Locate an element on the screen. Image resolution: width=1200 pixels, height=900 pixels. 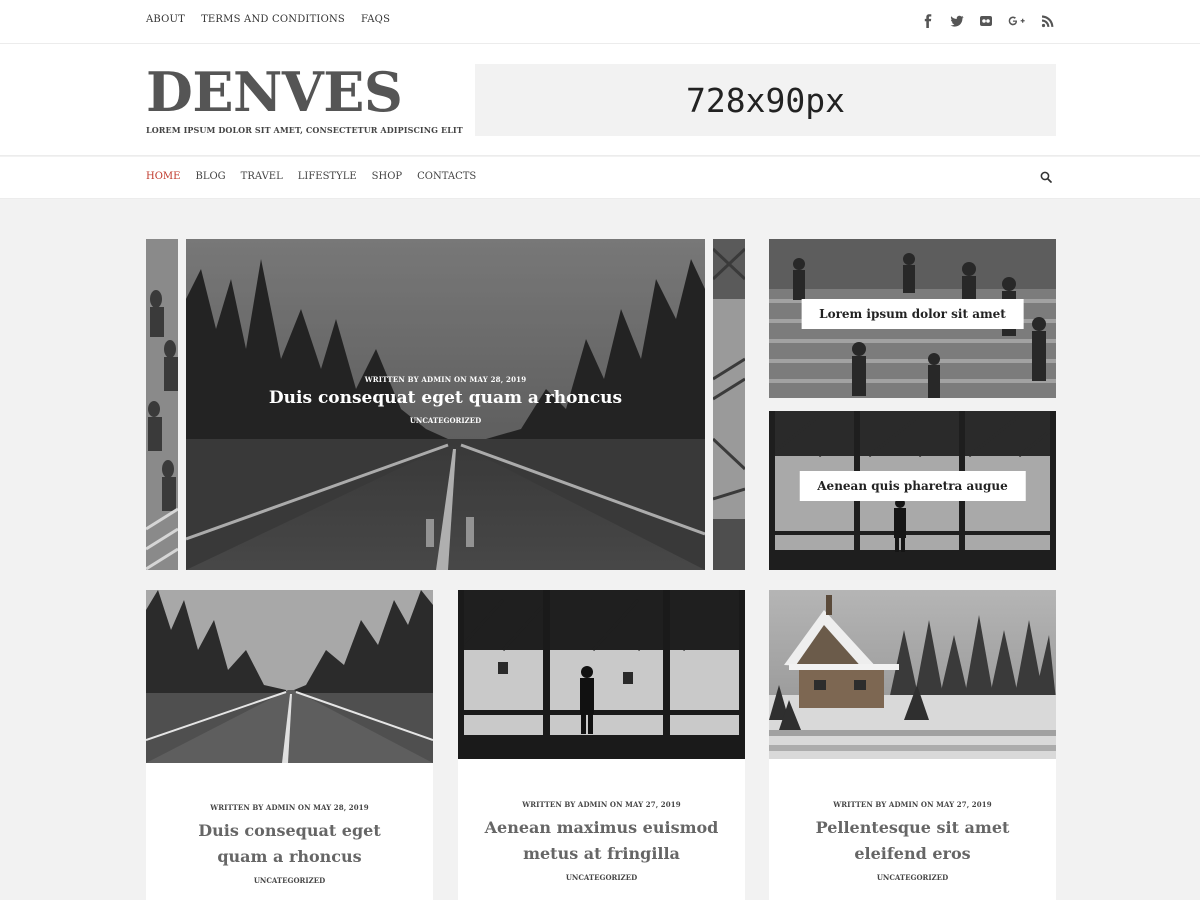
hangar-thumb is located at coordinates (601, 674).